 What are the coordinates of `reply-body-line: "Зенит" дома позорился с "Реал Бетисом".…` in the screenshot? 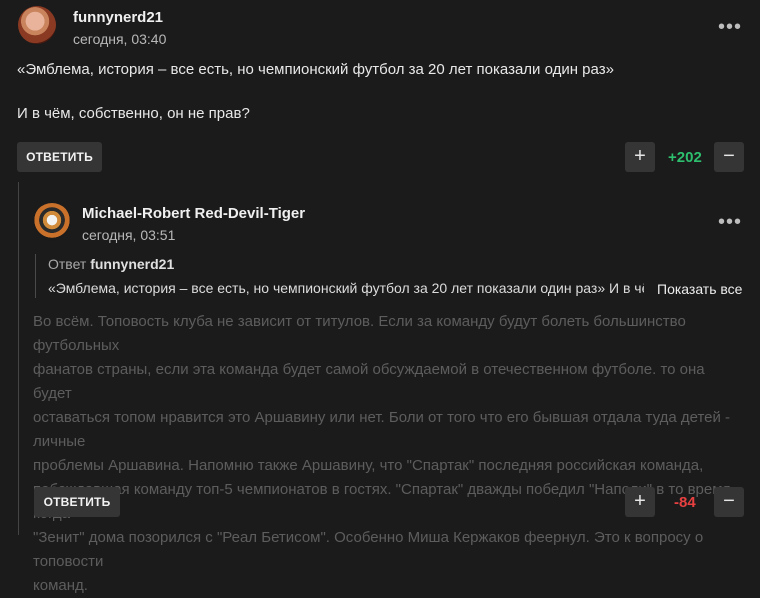 It's located at (368, 549).